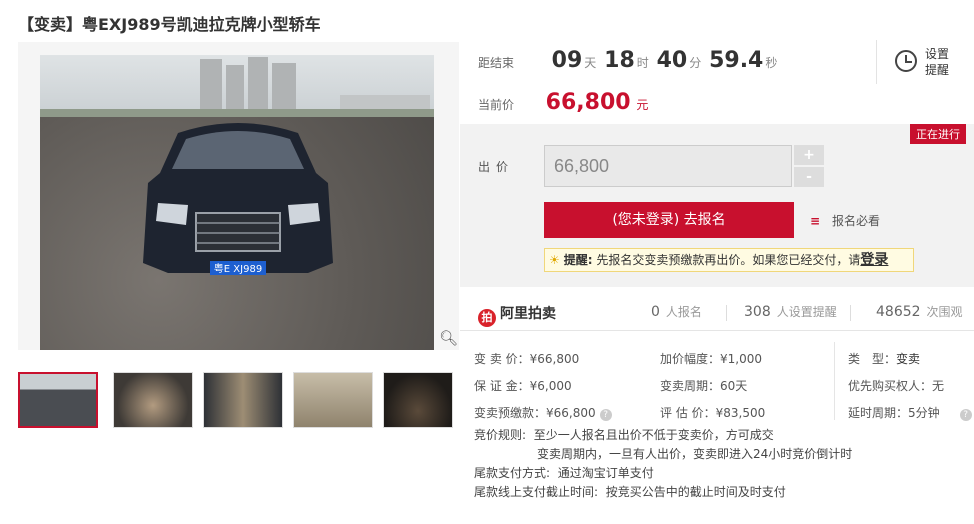 Image resolution: width=974 pixels, height=524 pixels. I want to click on deadline-label: 尾款线上支付截止时间:, so click(536, 492).